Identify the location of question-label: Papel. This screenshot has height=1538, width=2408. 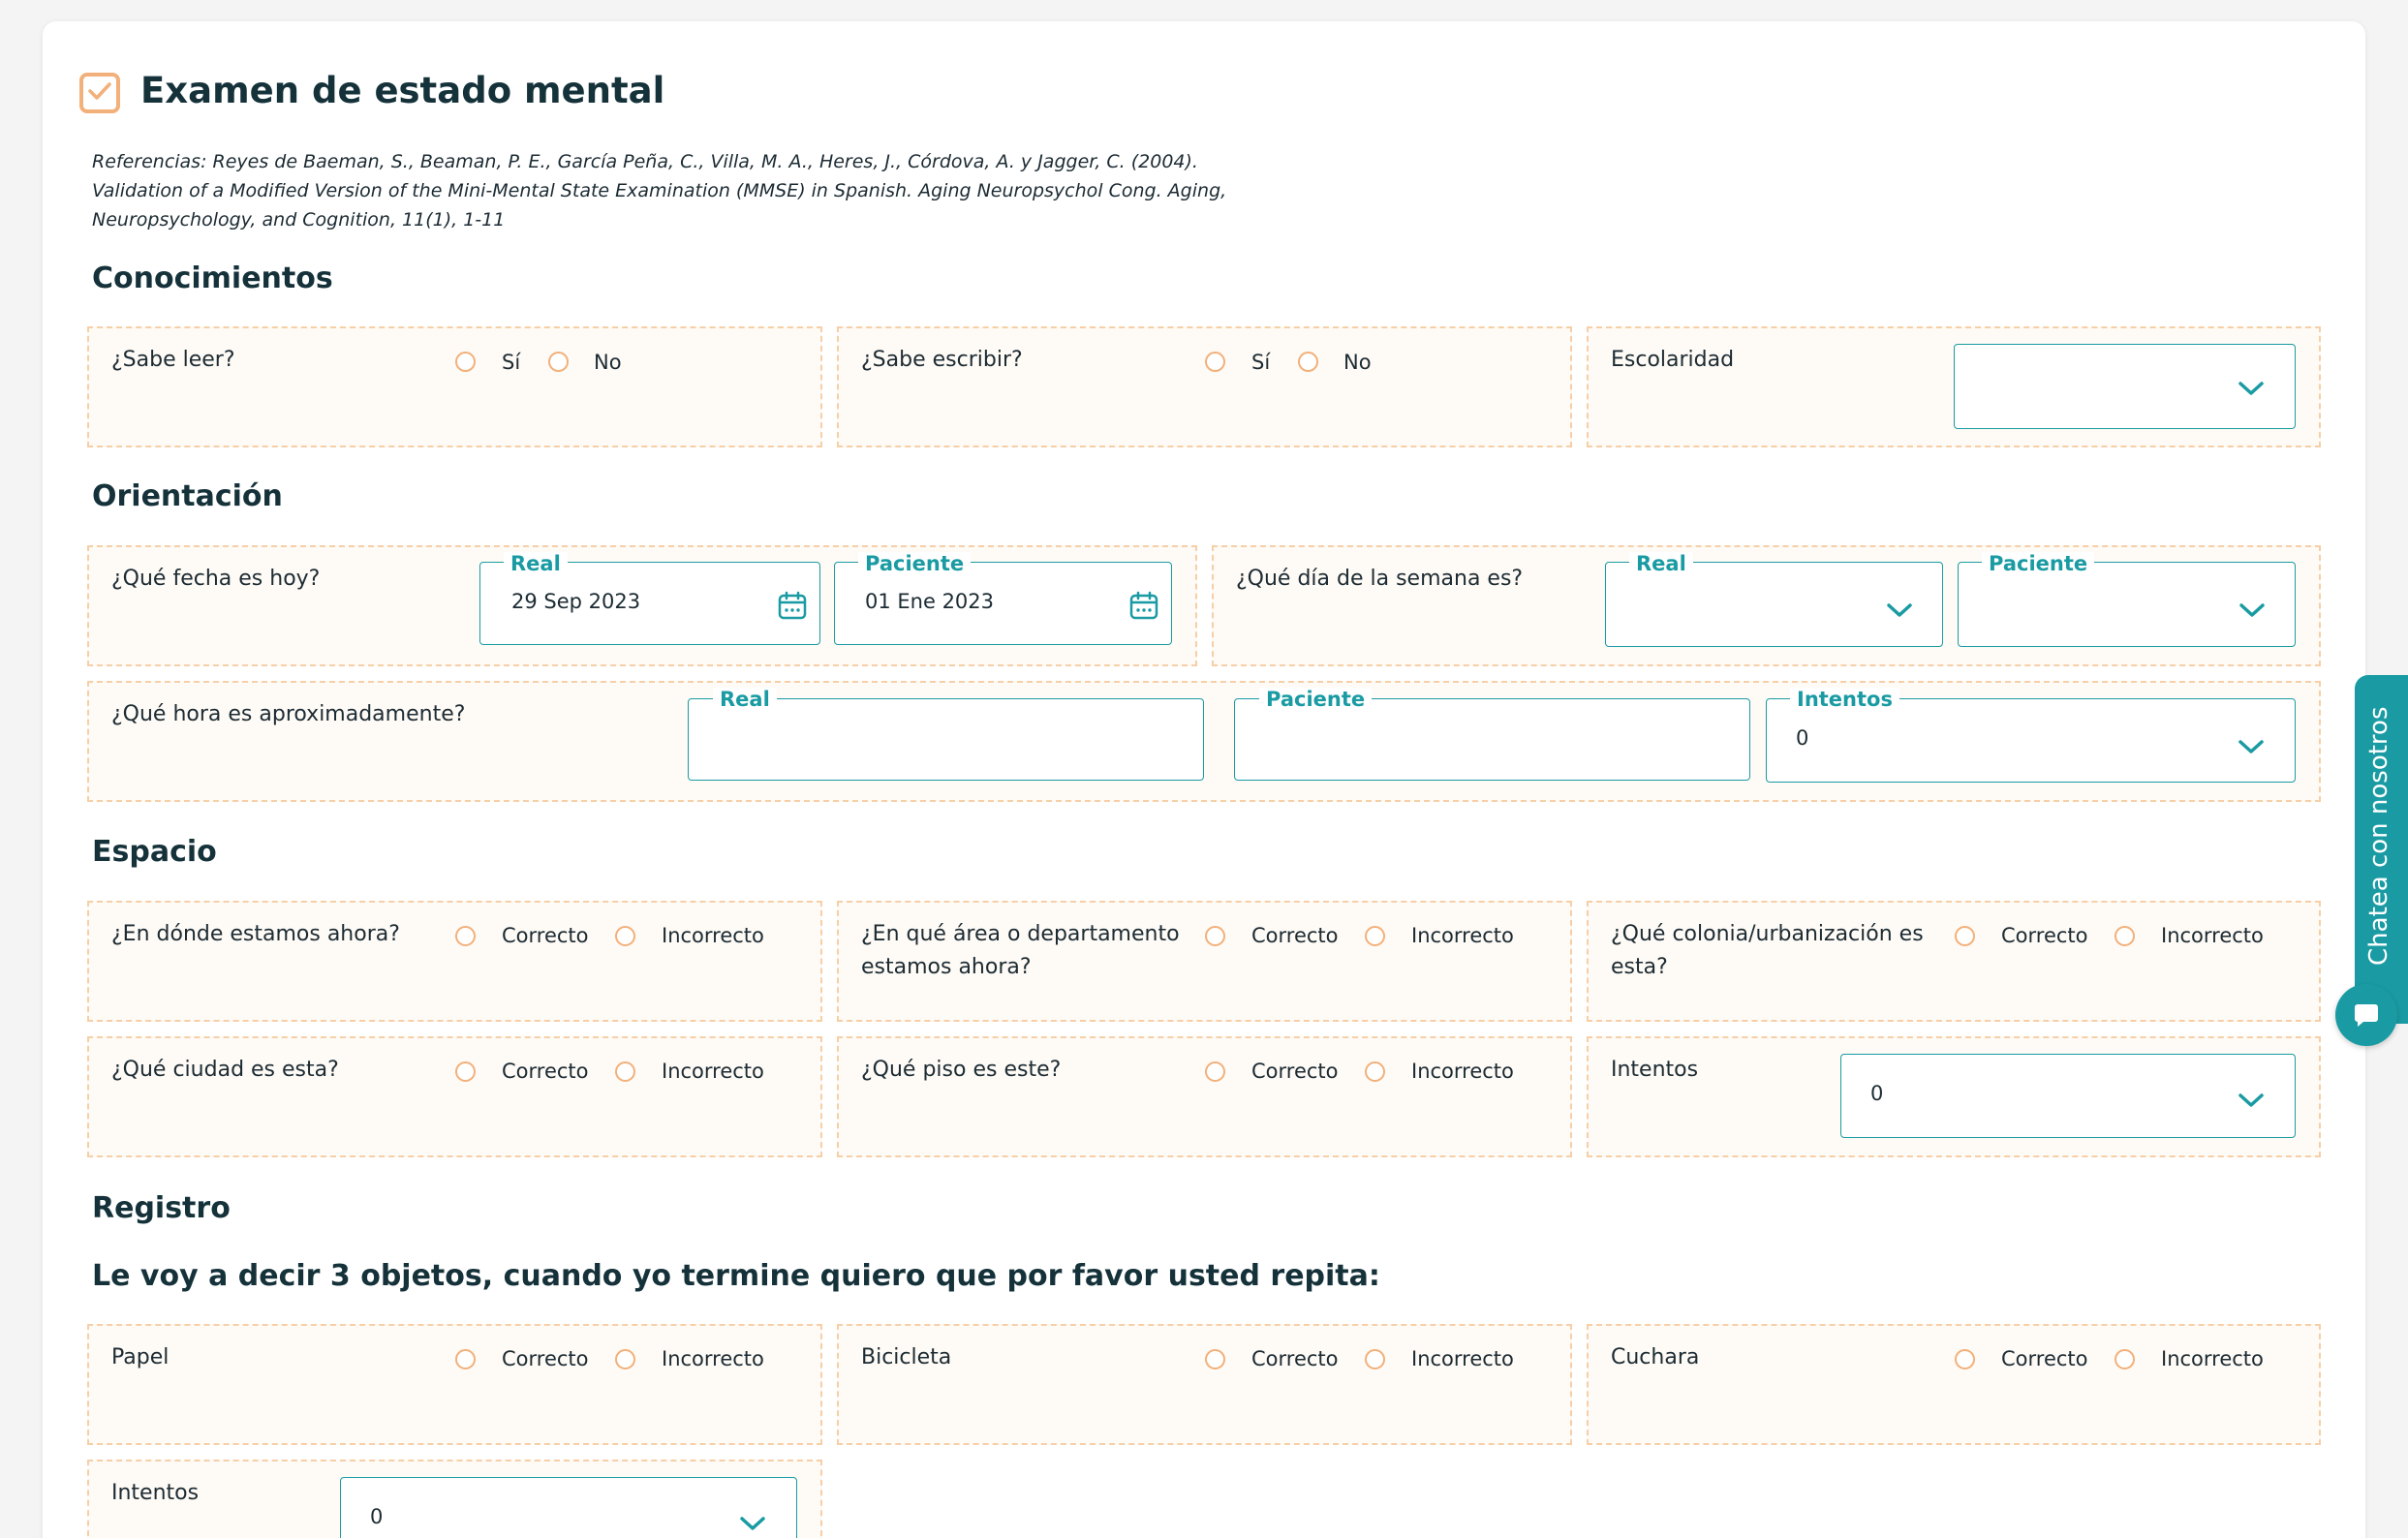
(140, 1357).